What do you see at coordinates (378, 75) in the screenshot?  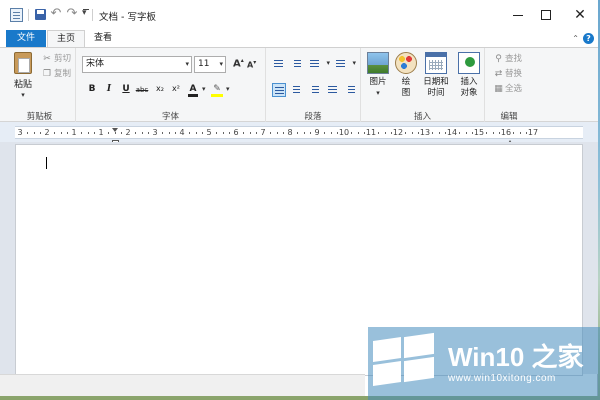 I see `insert-picture-button: 图片 ▾` at bounding box center [378, 75].